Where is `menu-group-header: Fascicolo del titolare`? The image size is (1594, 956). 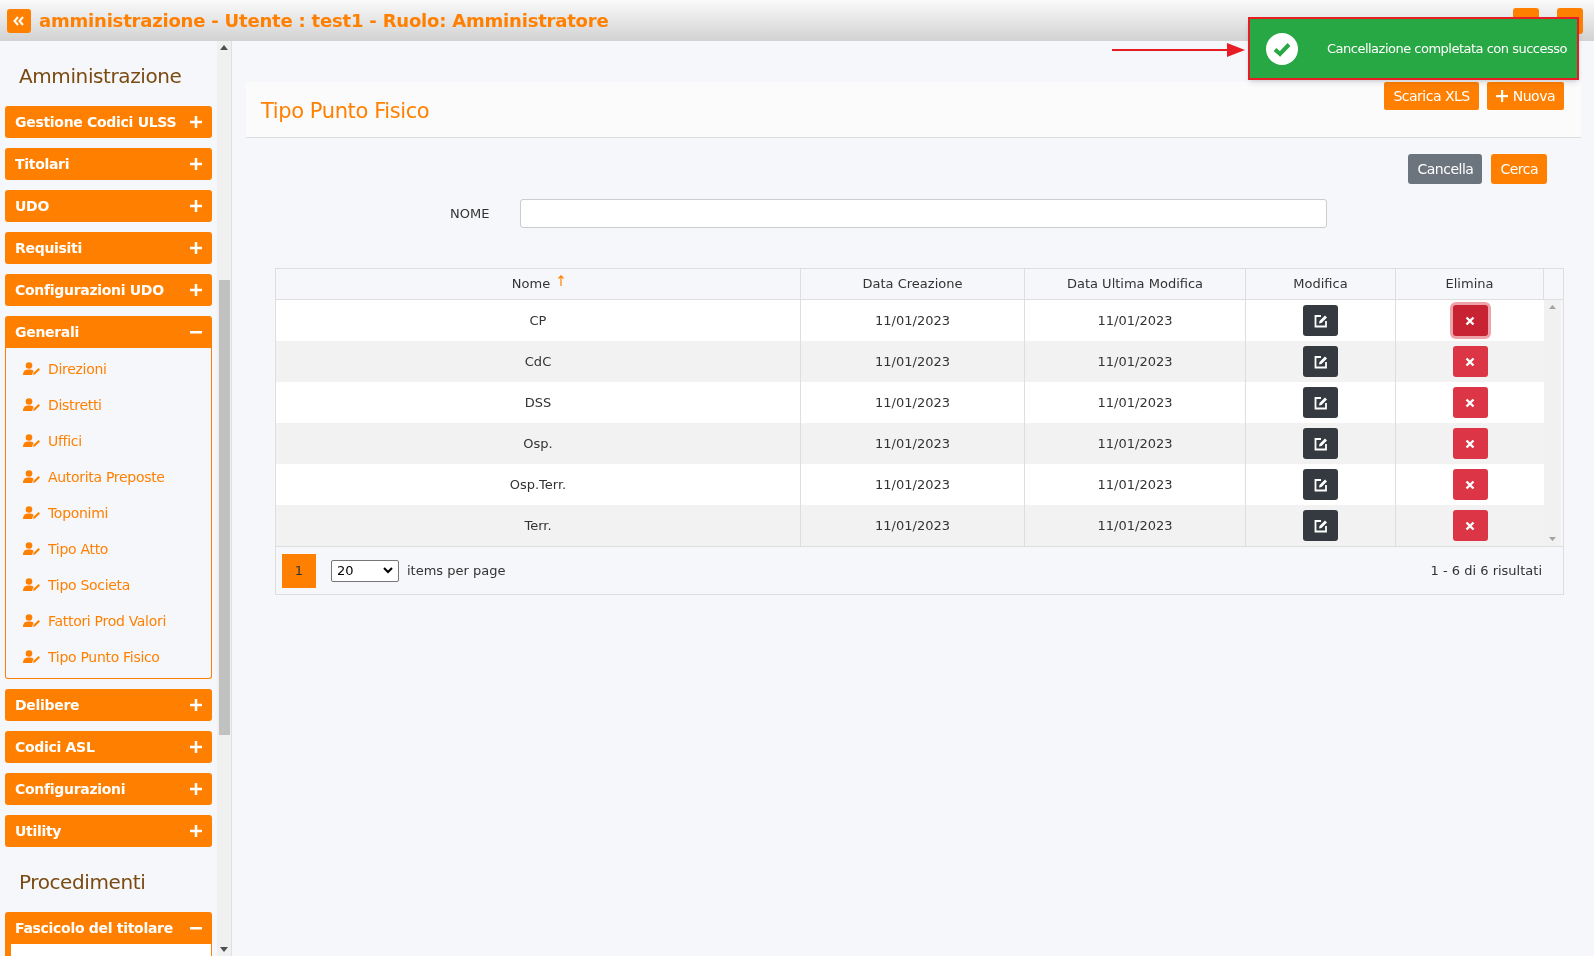
menu-group-header: Fascicolo del titolare is located at coordinates (108, 928).